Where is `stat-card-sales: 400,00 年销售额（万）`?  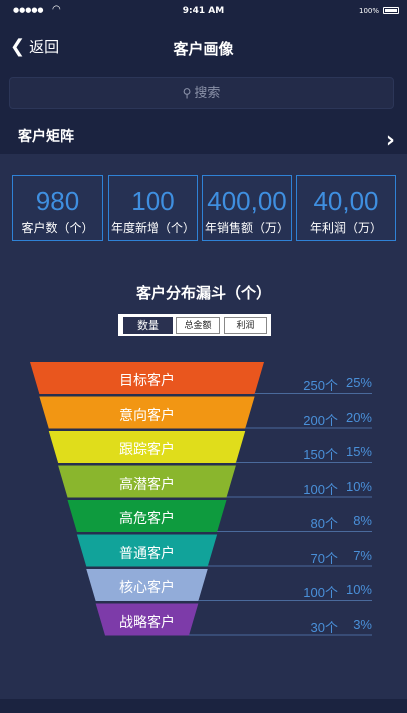
stat-card-sales: 400,00 年销售额（万） is located at coordinates (247, 208).